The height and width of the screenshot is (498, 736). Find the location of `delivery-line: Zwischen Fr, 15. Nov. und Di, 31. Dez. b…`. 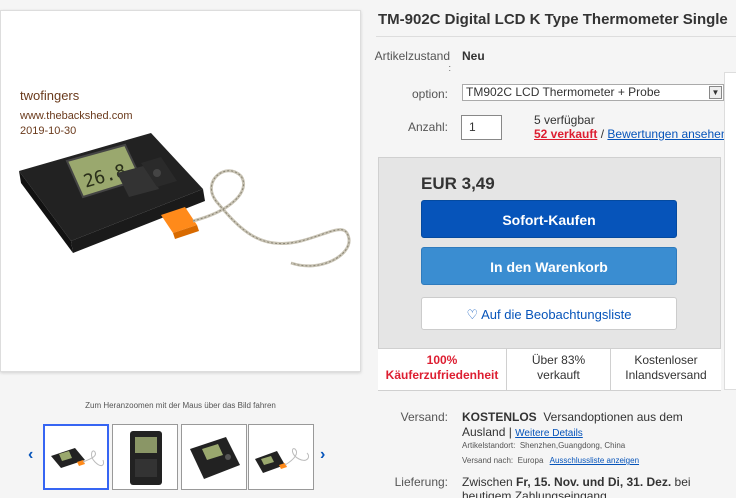

delivery-line: Zwischen Fr, 15. Nov. und Di, 31. Dez. b… is located at coordinates (576, 482).